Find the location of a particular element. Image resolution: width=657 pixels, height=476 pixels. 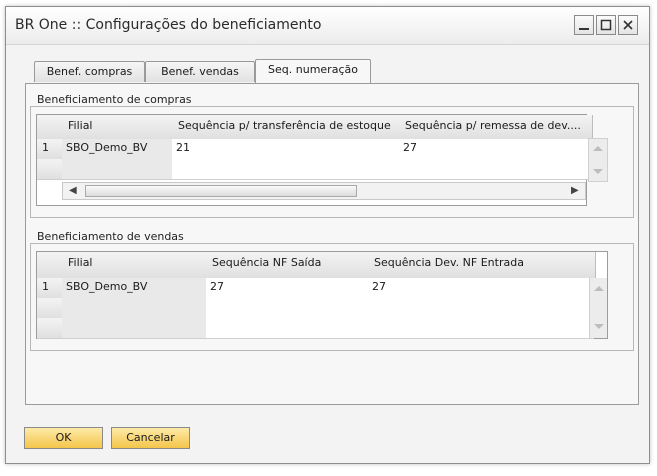

vendas-vertical-scrollbar is located at coordinates (598, 308).